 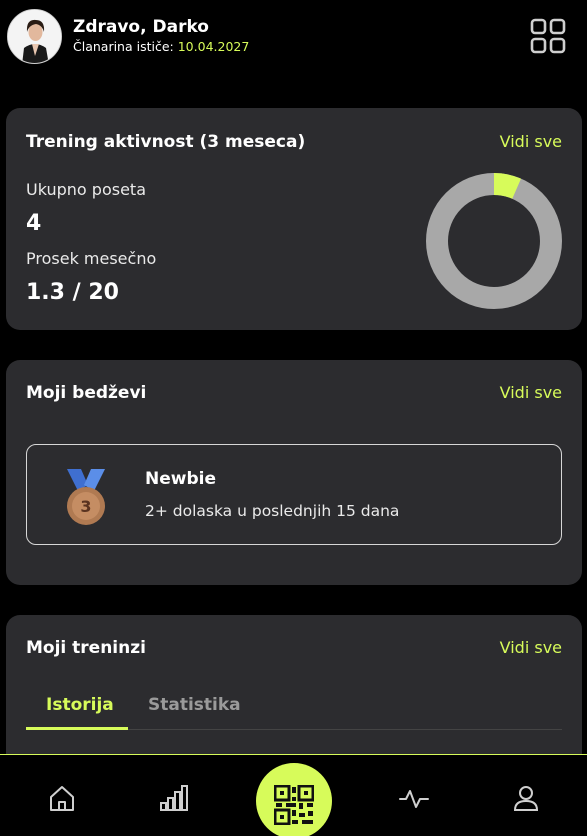 What do you see at coordinates (62, 798) in the screenshot?
I see `home-icon` at bounding box center [62, 798].